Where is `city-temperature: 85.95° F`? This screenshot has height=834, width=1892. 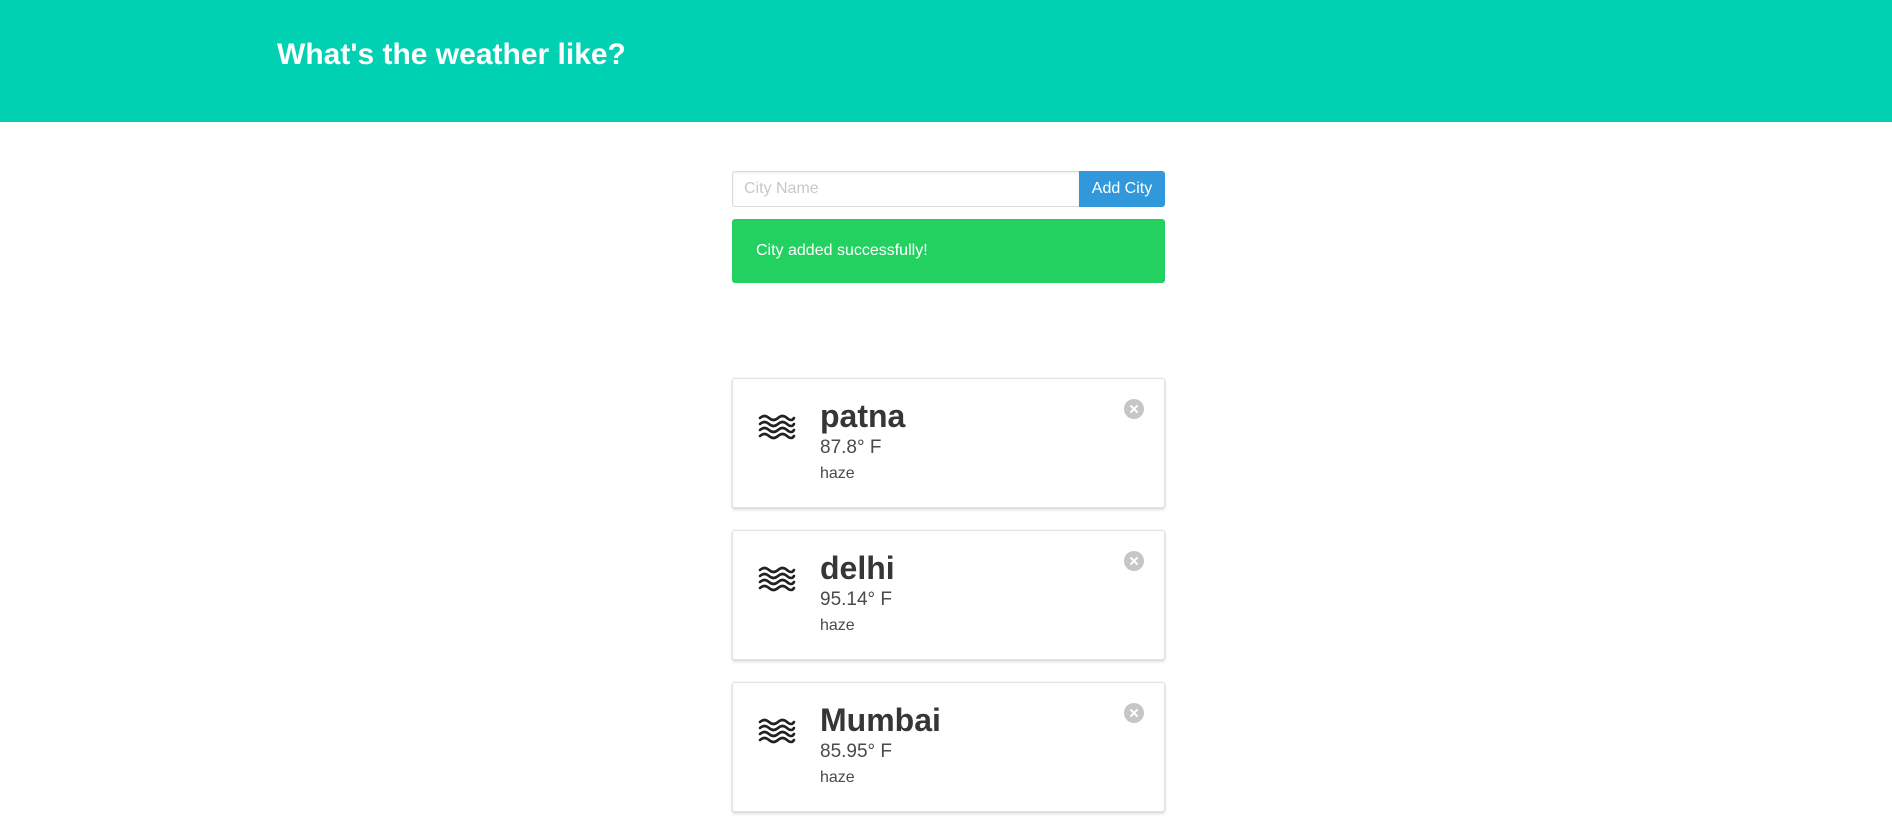
city-temperature: 85.95° F is located at coordinates (856, 752).